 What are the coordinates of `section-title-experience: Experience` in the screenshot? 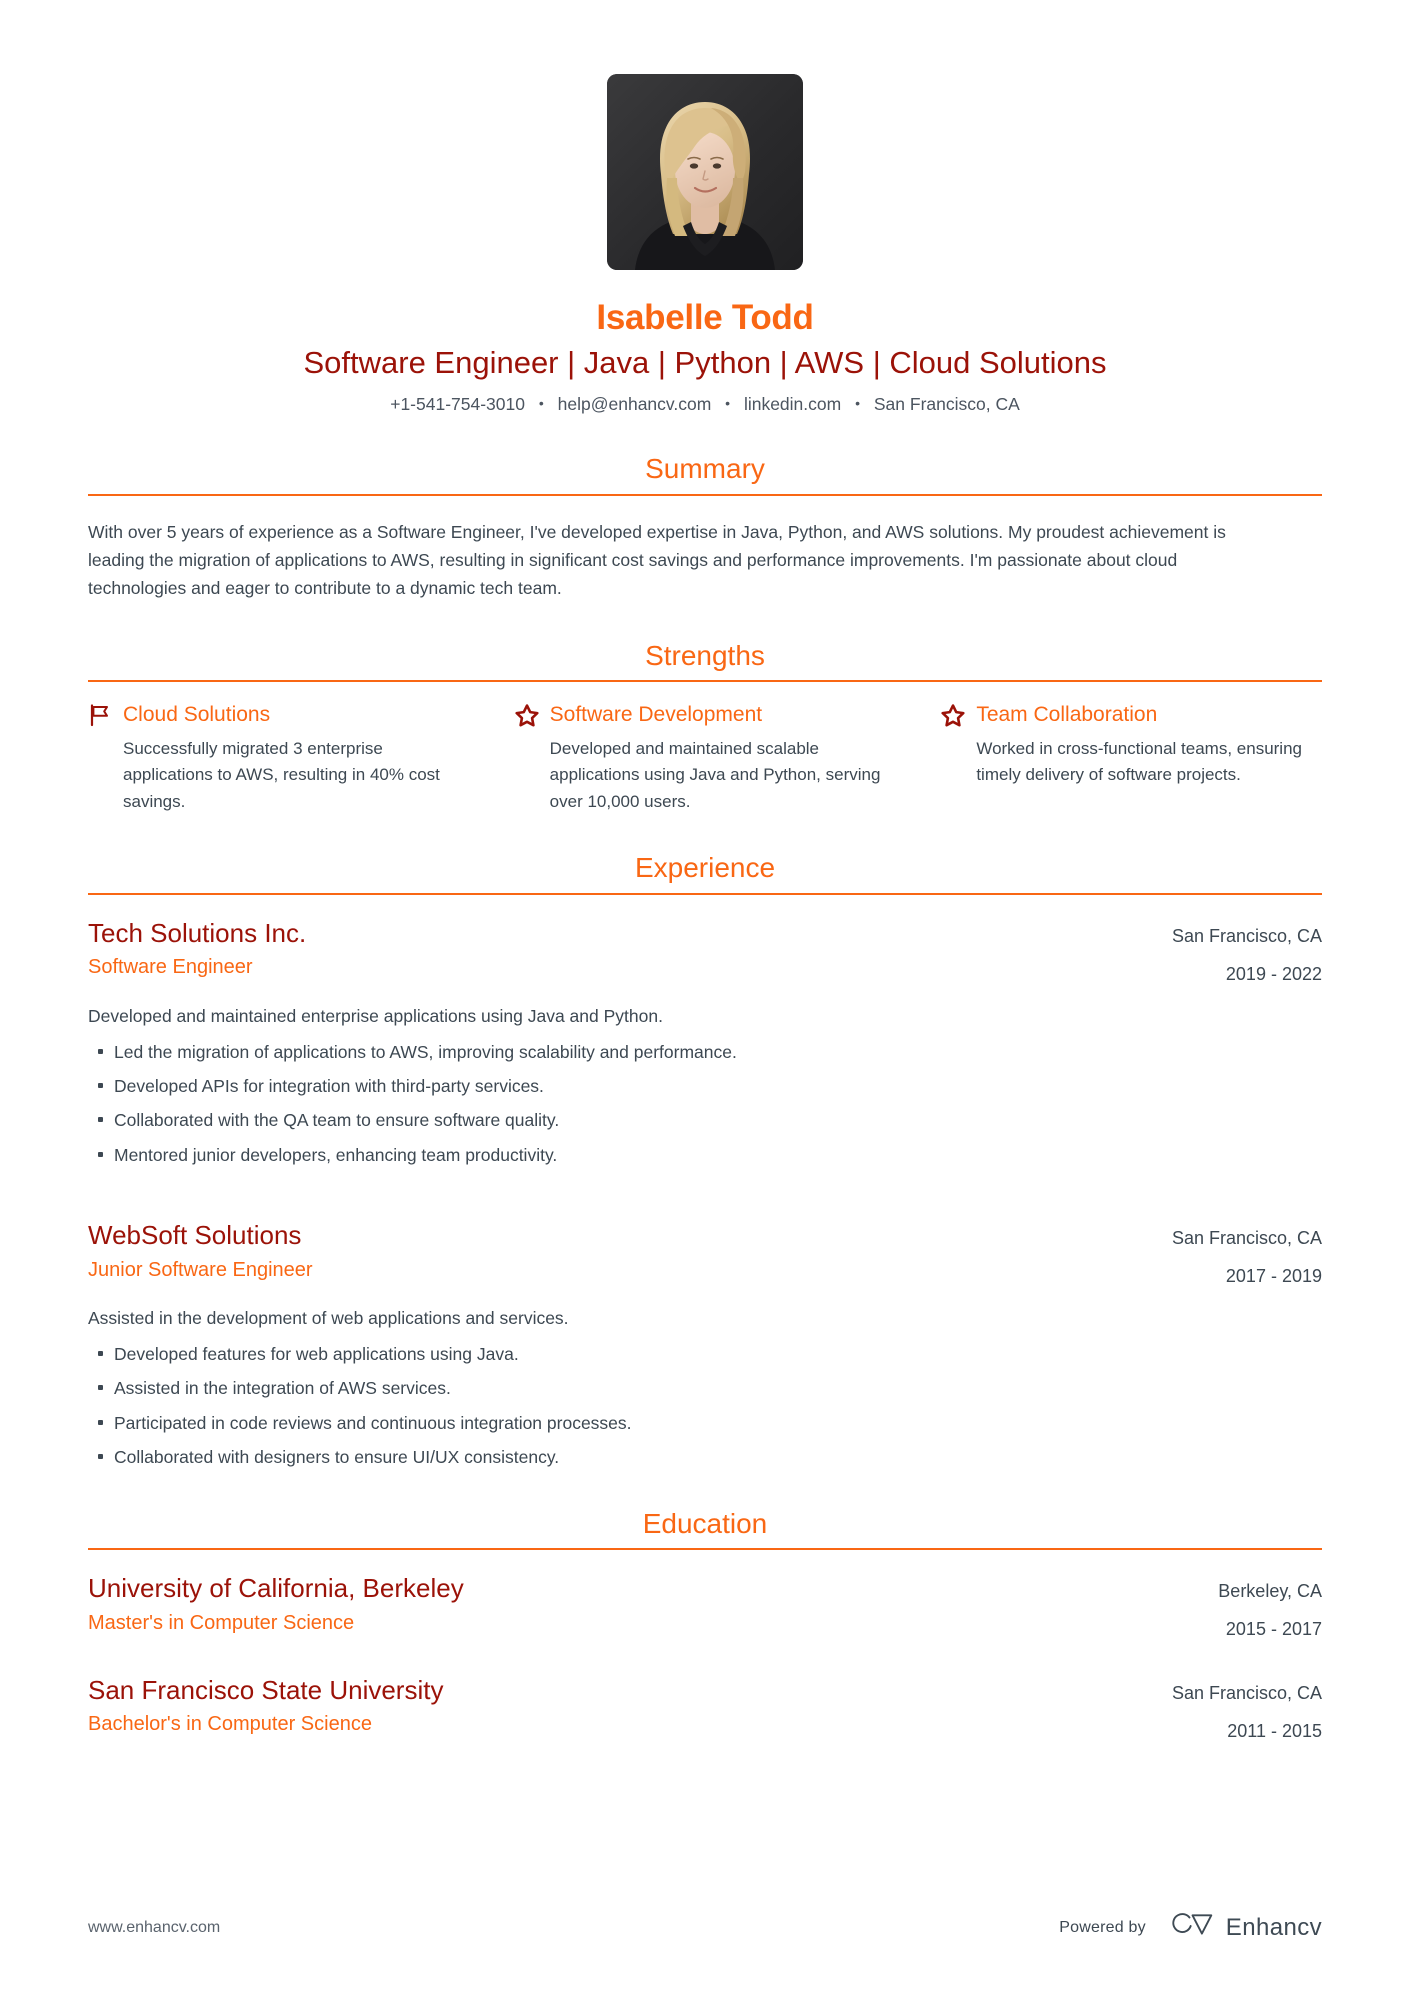 It's located at (705, 868).